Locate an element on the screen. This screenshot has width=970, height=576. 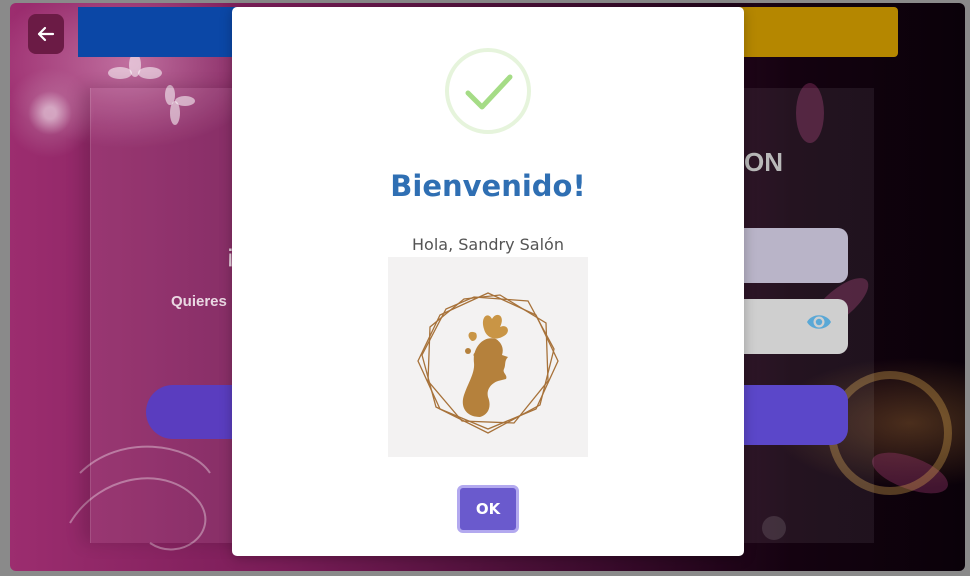
ok-button: OK is located at coordinates (488, 509).